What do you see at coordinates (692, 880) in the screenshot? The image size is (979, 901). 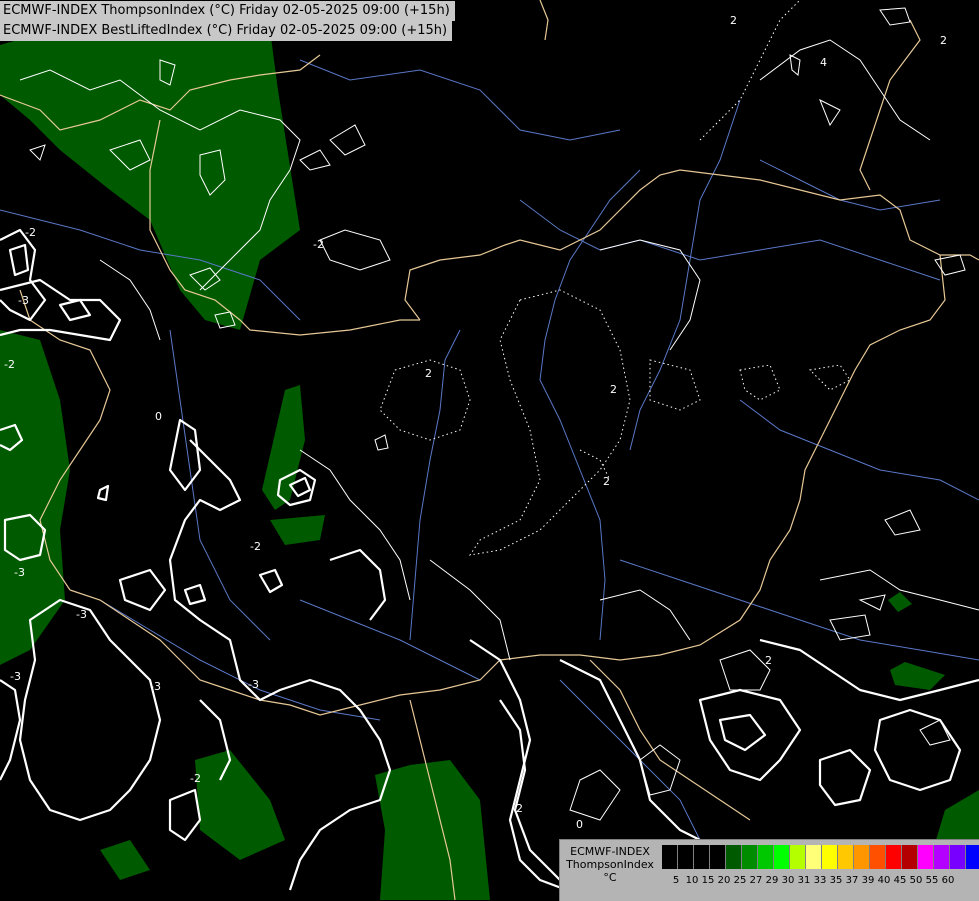 I see `legend-tick-label: 10` at bounding box center [692, 880].